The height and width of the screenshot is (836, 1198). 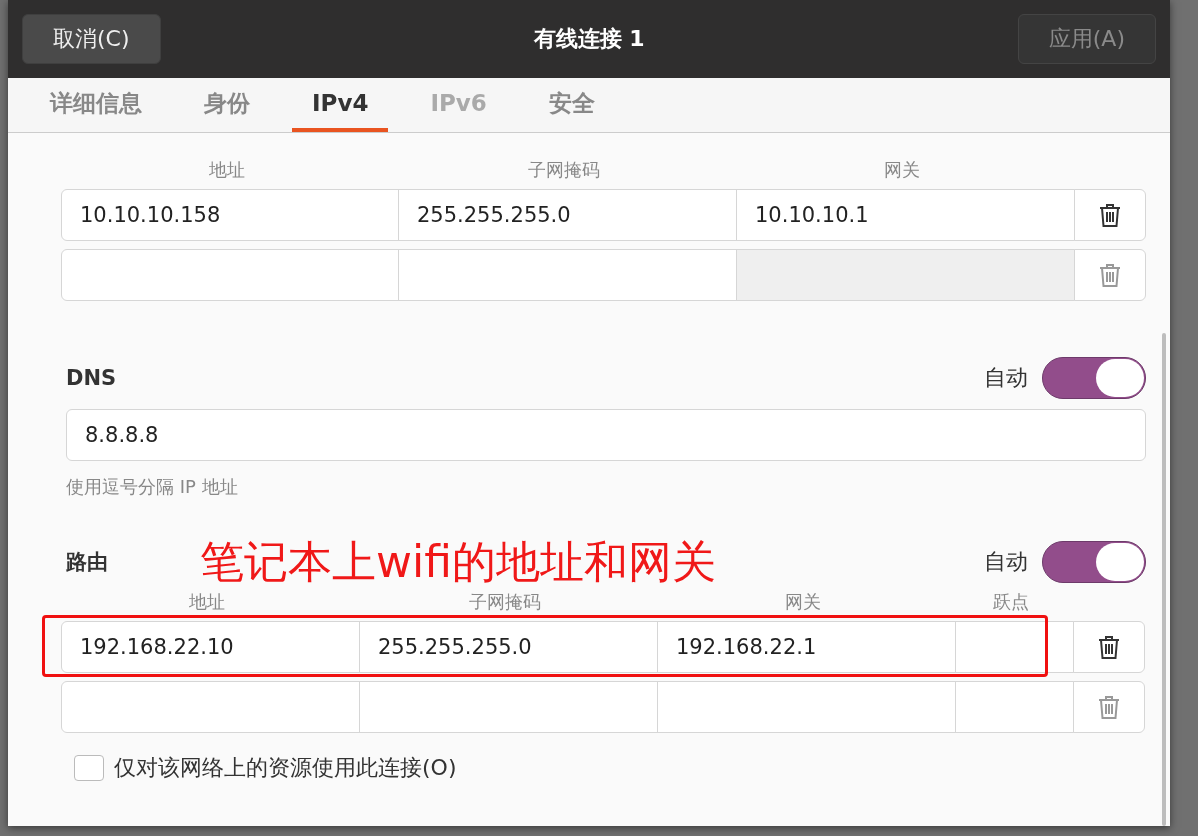 What do you see at coordinates (905, 215) in the screenshot?
I see `input-field: 10.10.10.1` at bounding box center [905, 215].